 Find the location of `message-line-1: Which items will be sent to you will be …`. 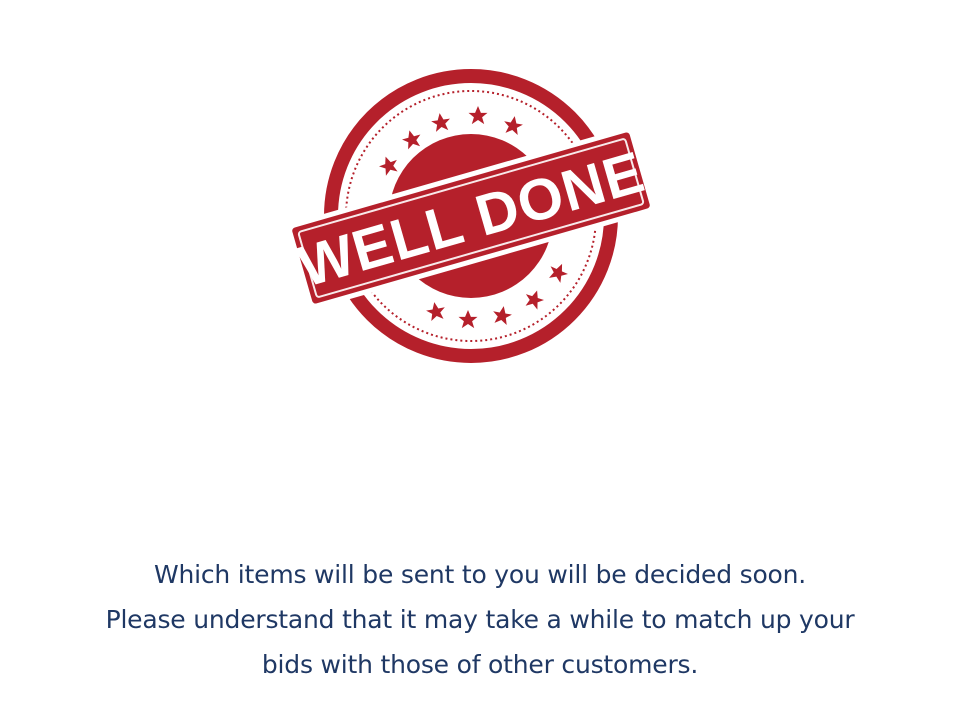

message-line-1: Which items will be sent to you will be … is located at coordinates (480, 574).